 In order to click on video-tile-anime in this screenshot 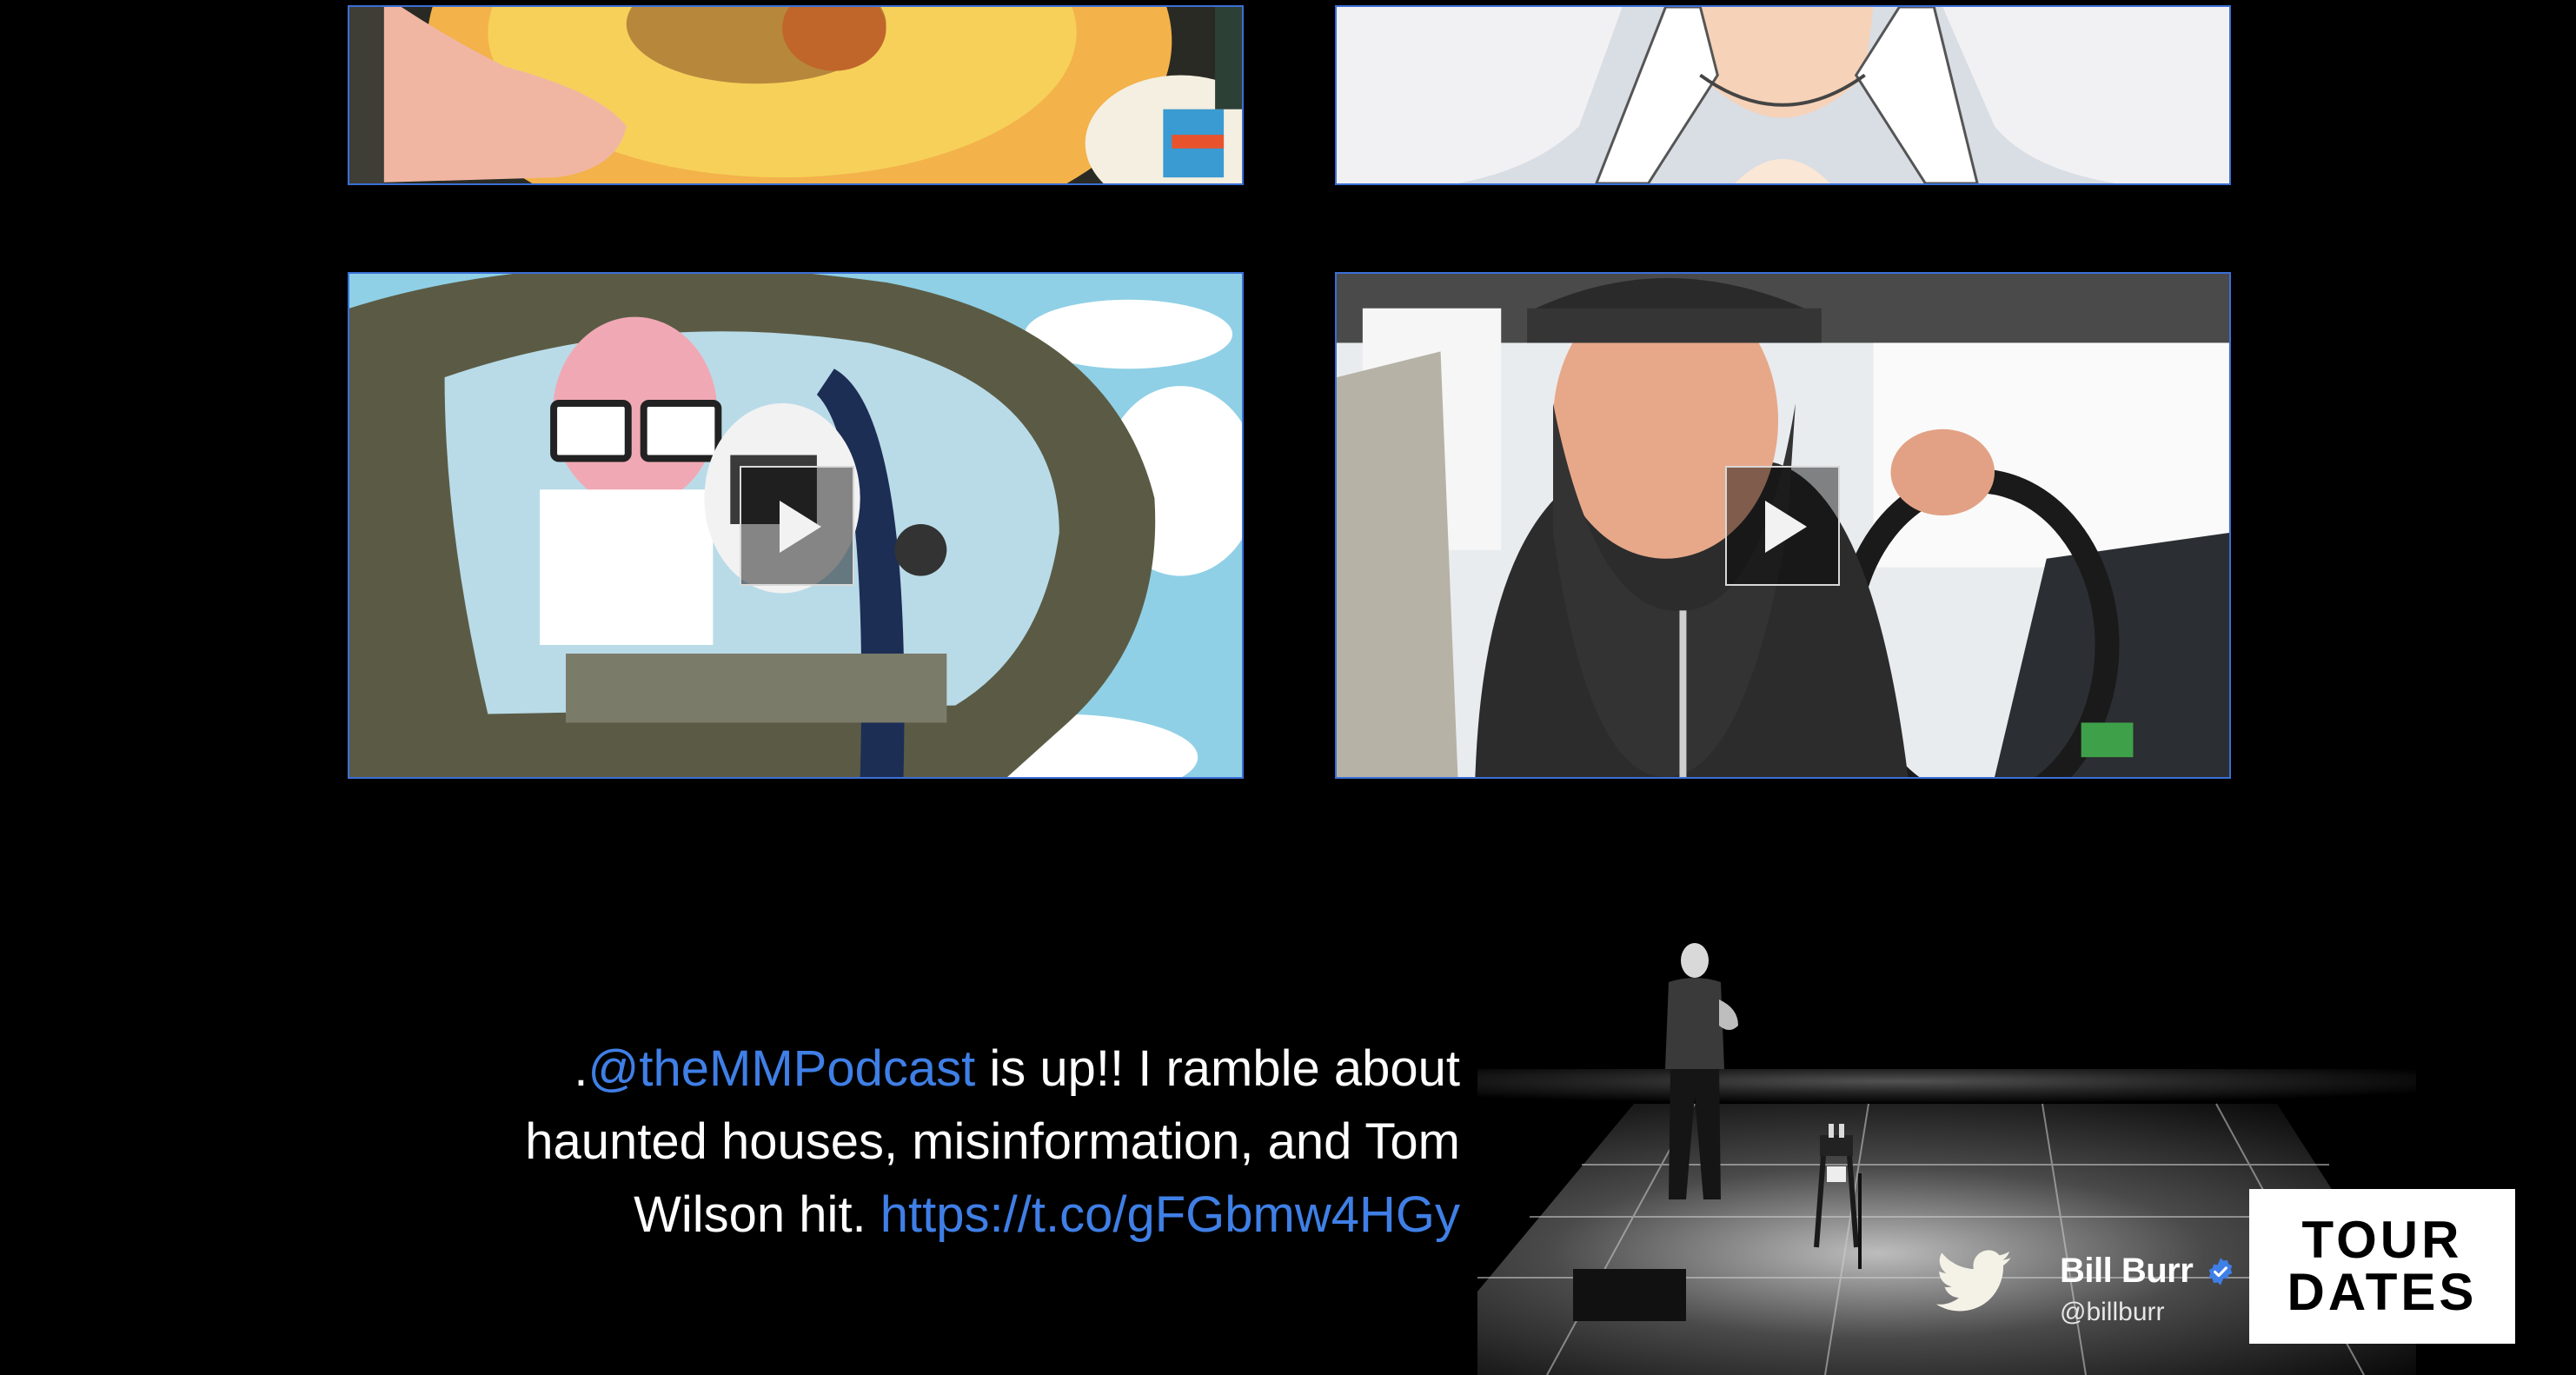, I will do `click(1783, 95)`.